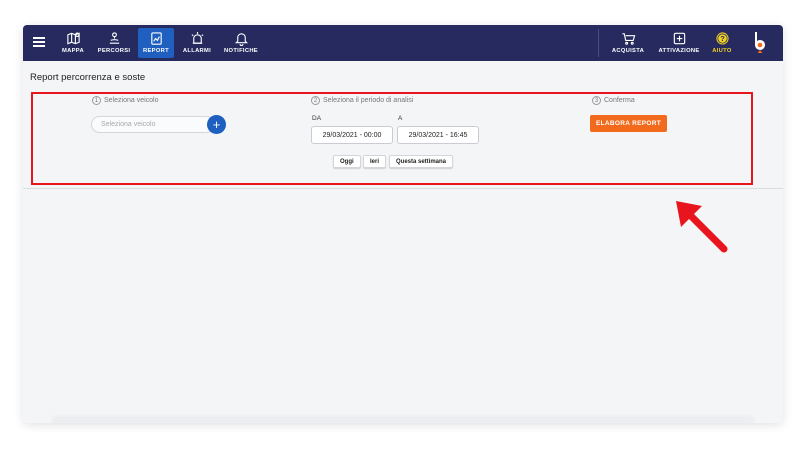 The height and width of the screenshot is (450, 806). What do you see at coordinates (96, 100) in the screenshot?
I see `step-number: 1` at bounding box center [96, 100].